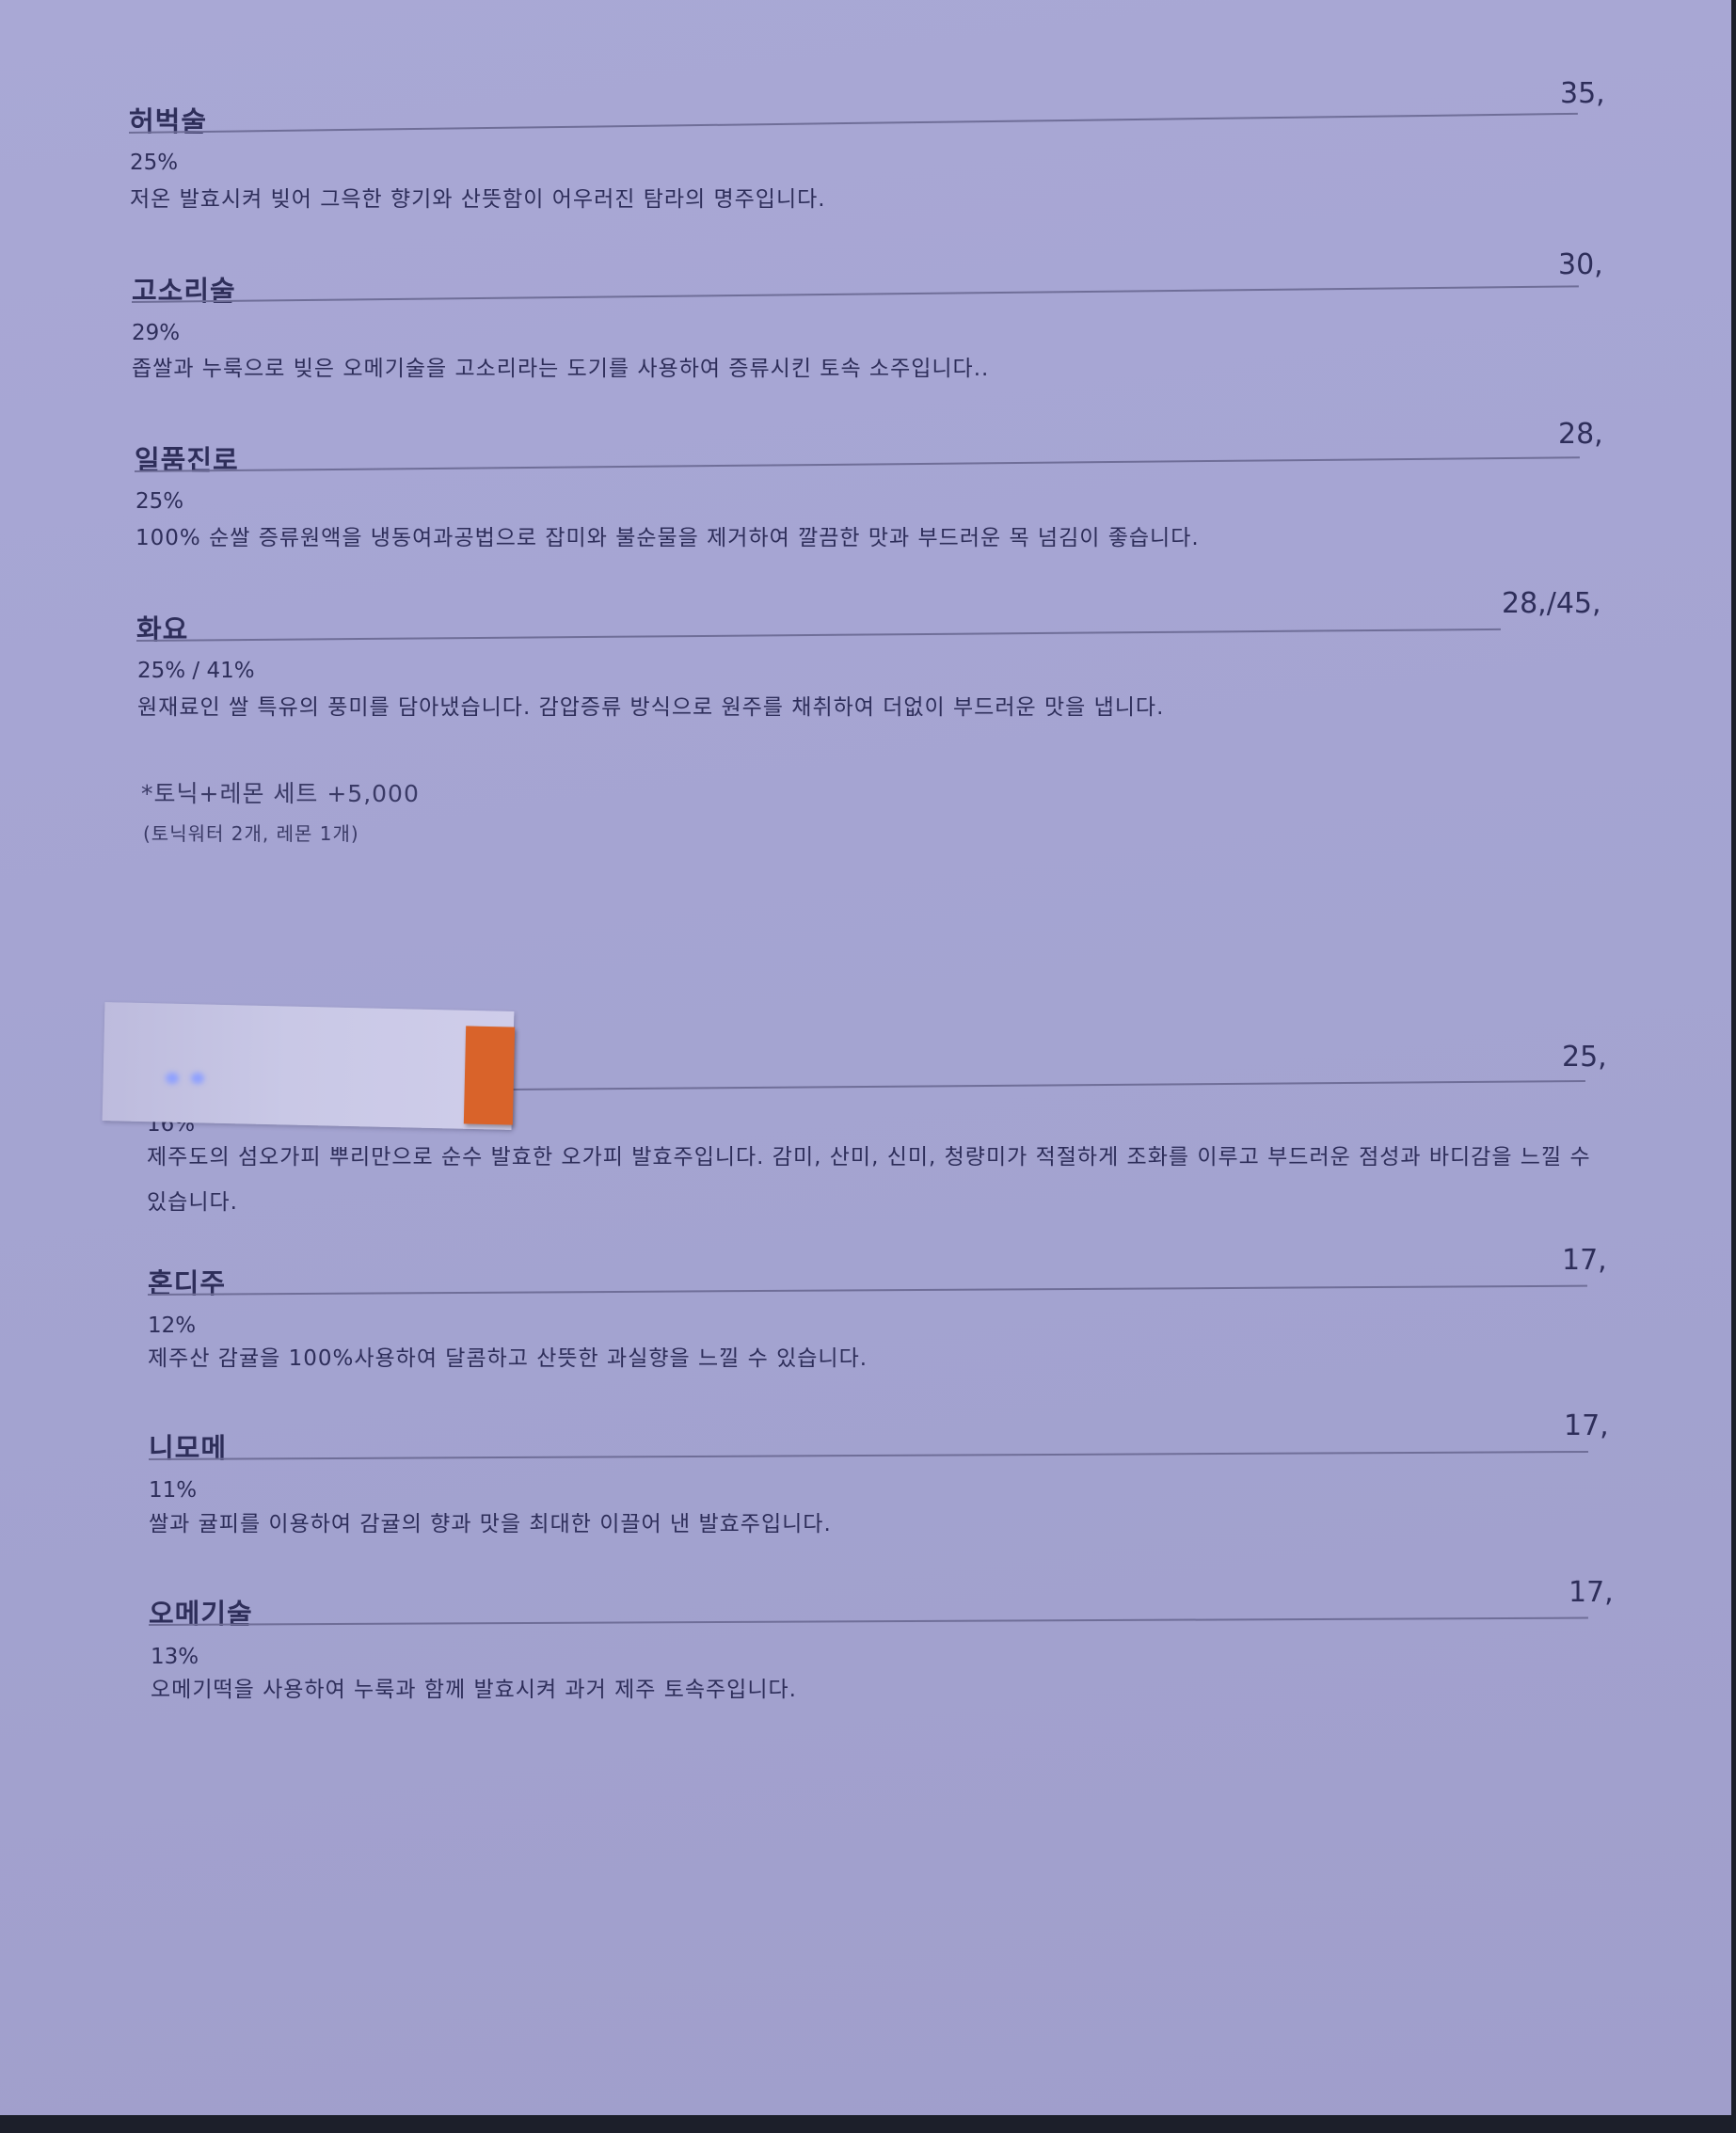  What do you see at coordinates (308, 1066) in the screenshot?
I see `masking-tape` at bounding box center [308, 1066].